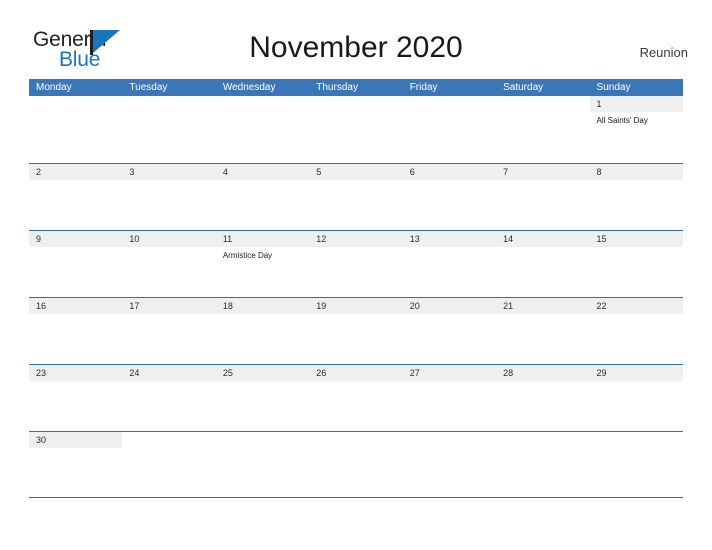  I want to click on page-title: November 2020, so click(356, 47).